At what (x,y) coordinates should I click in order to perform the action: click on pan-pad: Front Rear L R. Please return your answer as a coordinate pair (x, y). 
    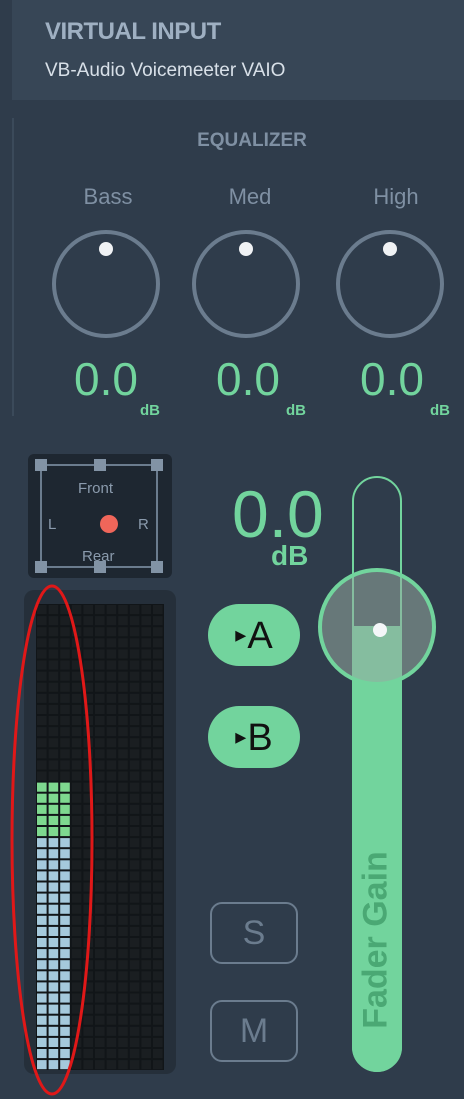
    Looking at the image, I should click on (100, 516).